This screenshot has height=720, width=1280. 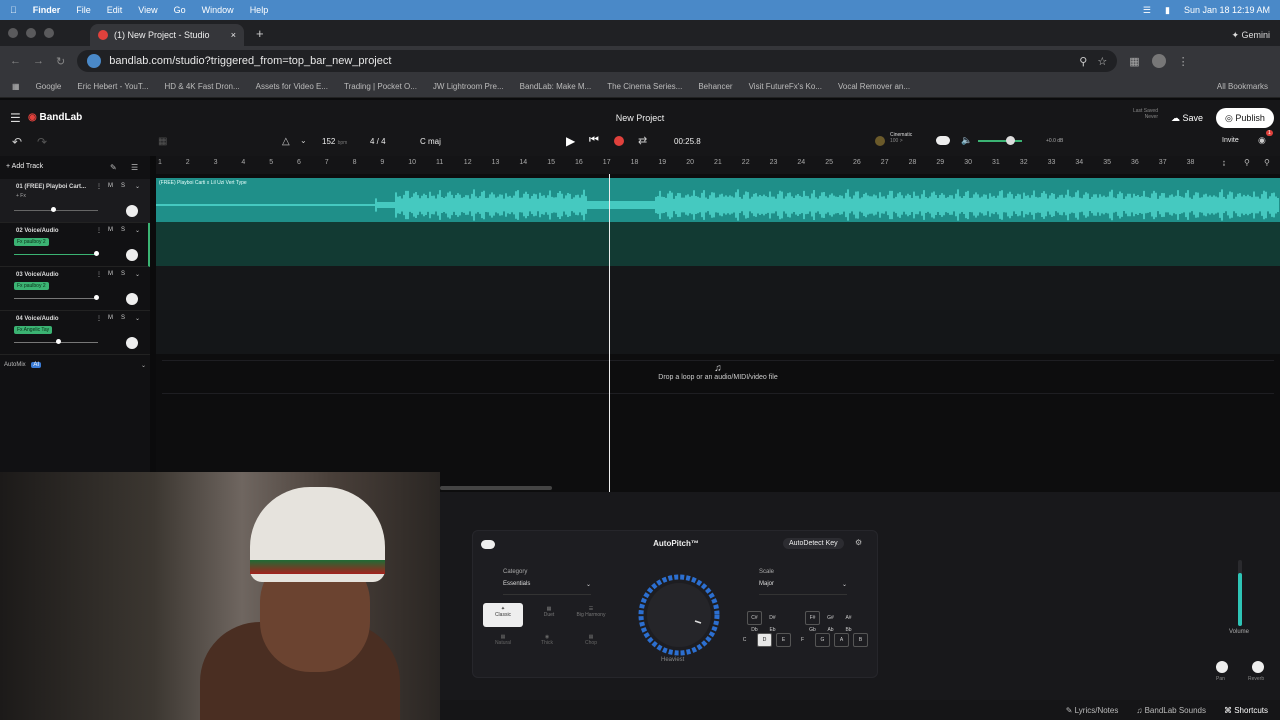 I want to click on project-title: New Project, so click(x=640, y=118).